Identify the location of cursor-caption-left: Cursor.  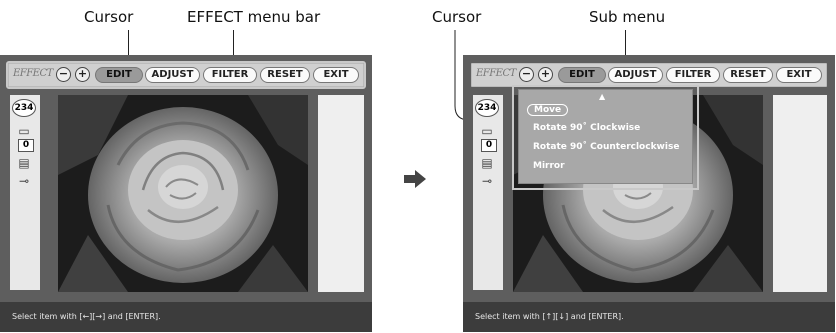
(109, 17).